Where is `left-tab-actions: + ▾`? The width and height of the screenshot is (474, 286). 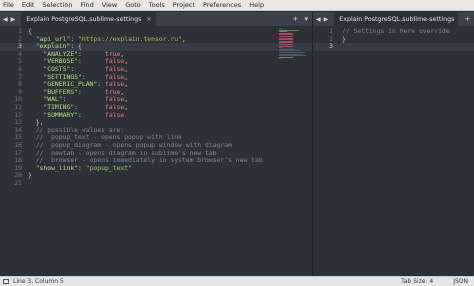
left-tab-actions: + ▾ is located at coordinates (299, 19).